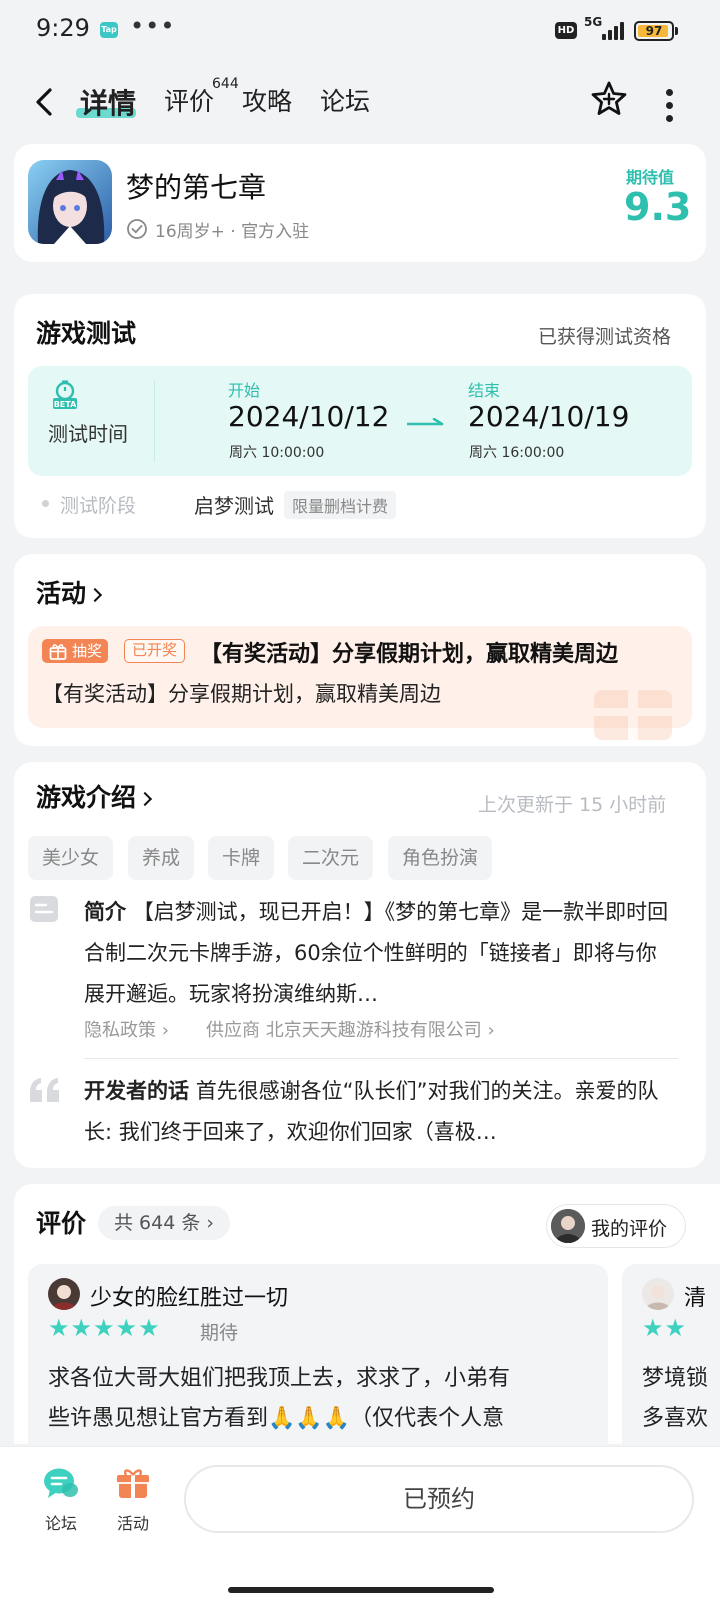 This screenshot has width=720, height=1600. I want to click on review-count-pill: 共 644 条 ›, so click(164, 1223).